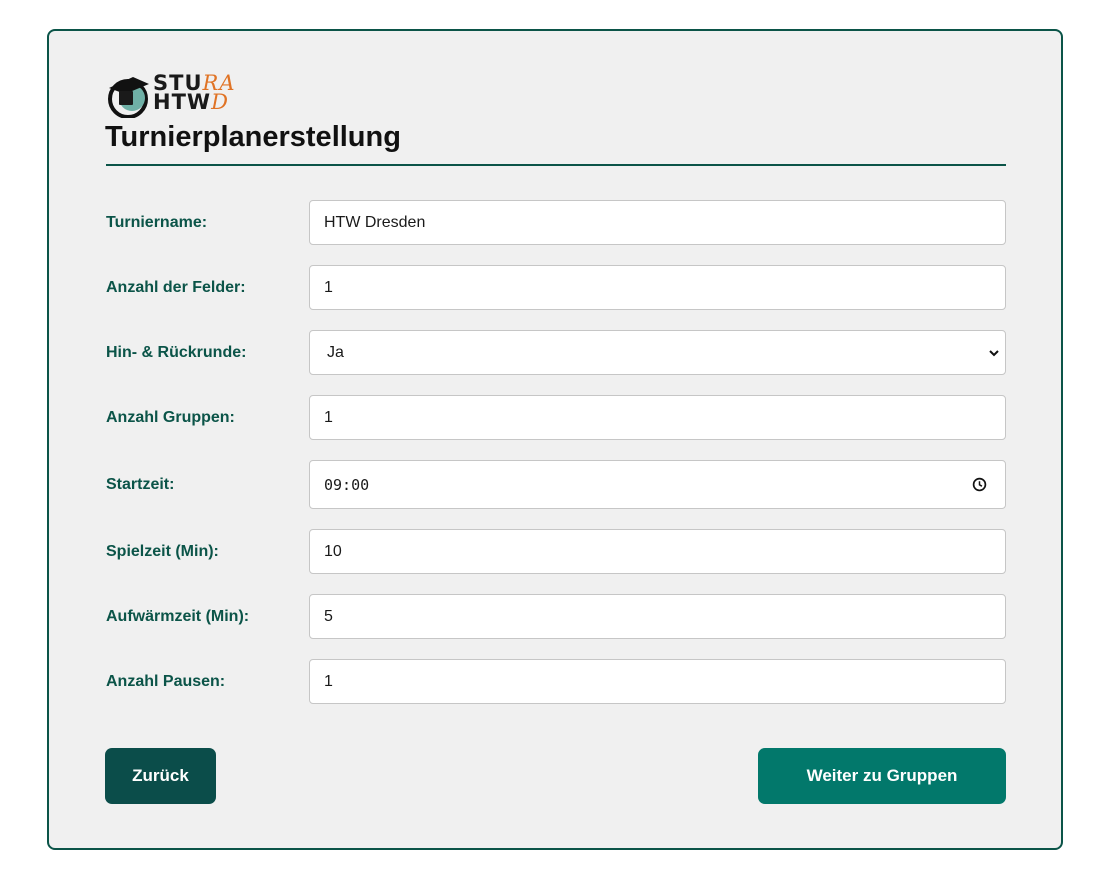 Image resolution: width=1100 pixels, height=873 pixels. Describe the element at coordinates (328, 616) in the screenshot. I see `warmup-time-value: 5` at that location.